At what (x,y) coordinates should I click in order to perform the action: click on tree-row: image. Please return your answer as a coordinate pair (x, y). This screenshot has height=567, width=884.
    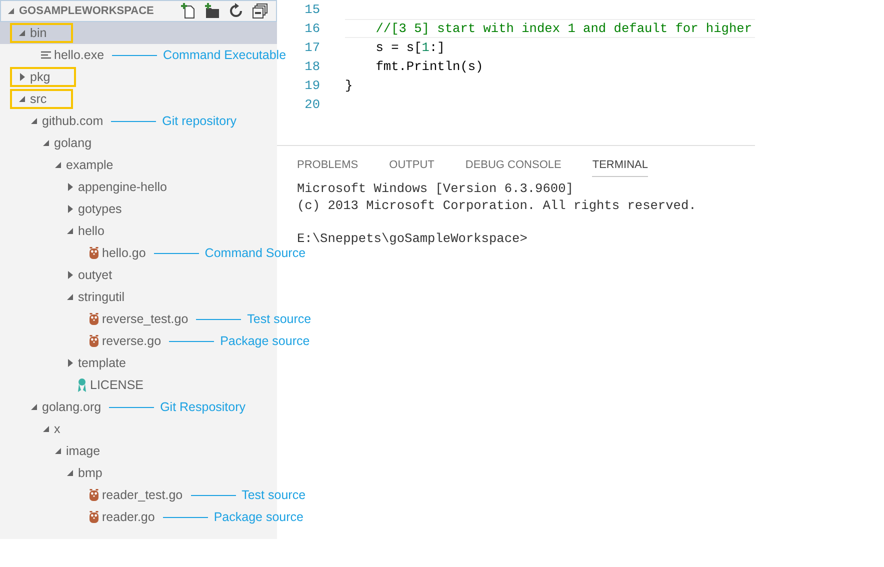
    Looking at the image, I should click on (138, 451).